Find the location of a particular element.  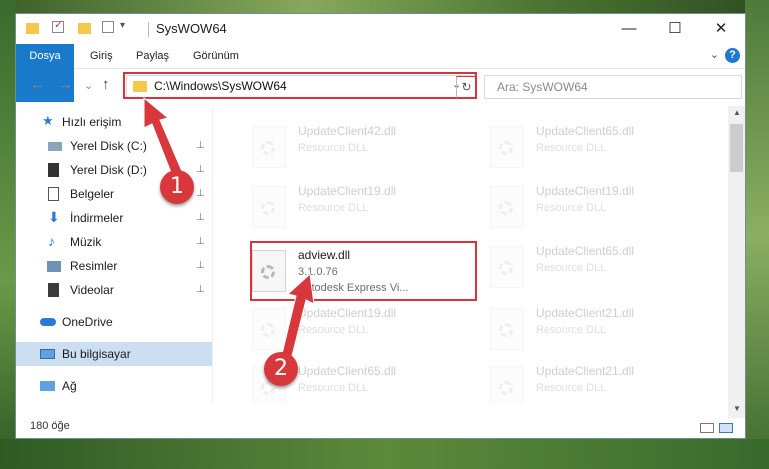

sidebar-item-pictures: Resimler ⊥ is located at coordinates (114, 266).